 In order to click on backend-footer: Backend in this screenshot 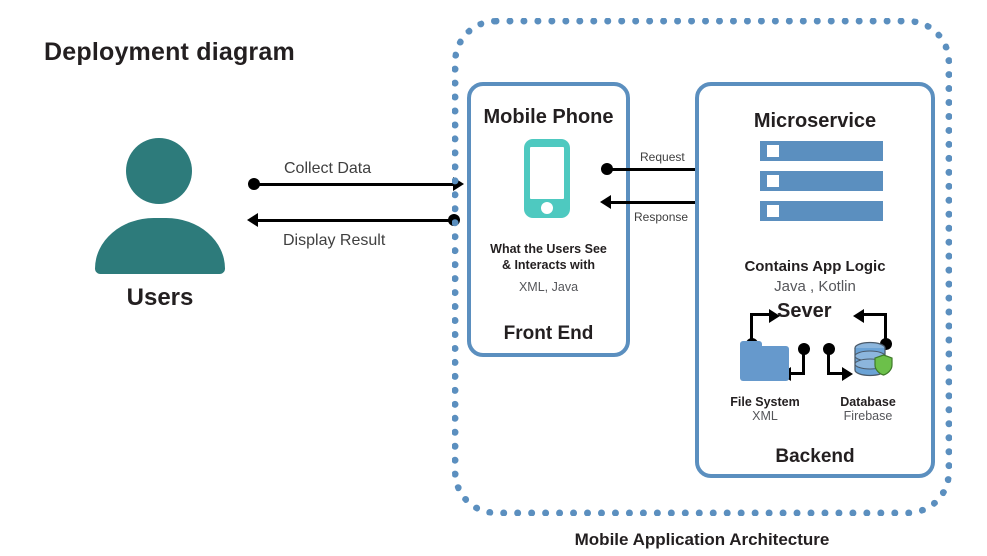, I will do `click(815, 456)`.